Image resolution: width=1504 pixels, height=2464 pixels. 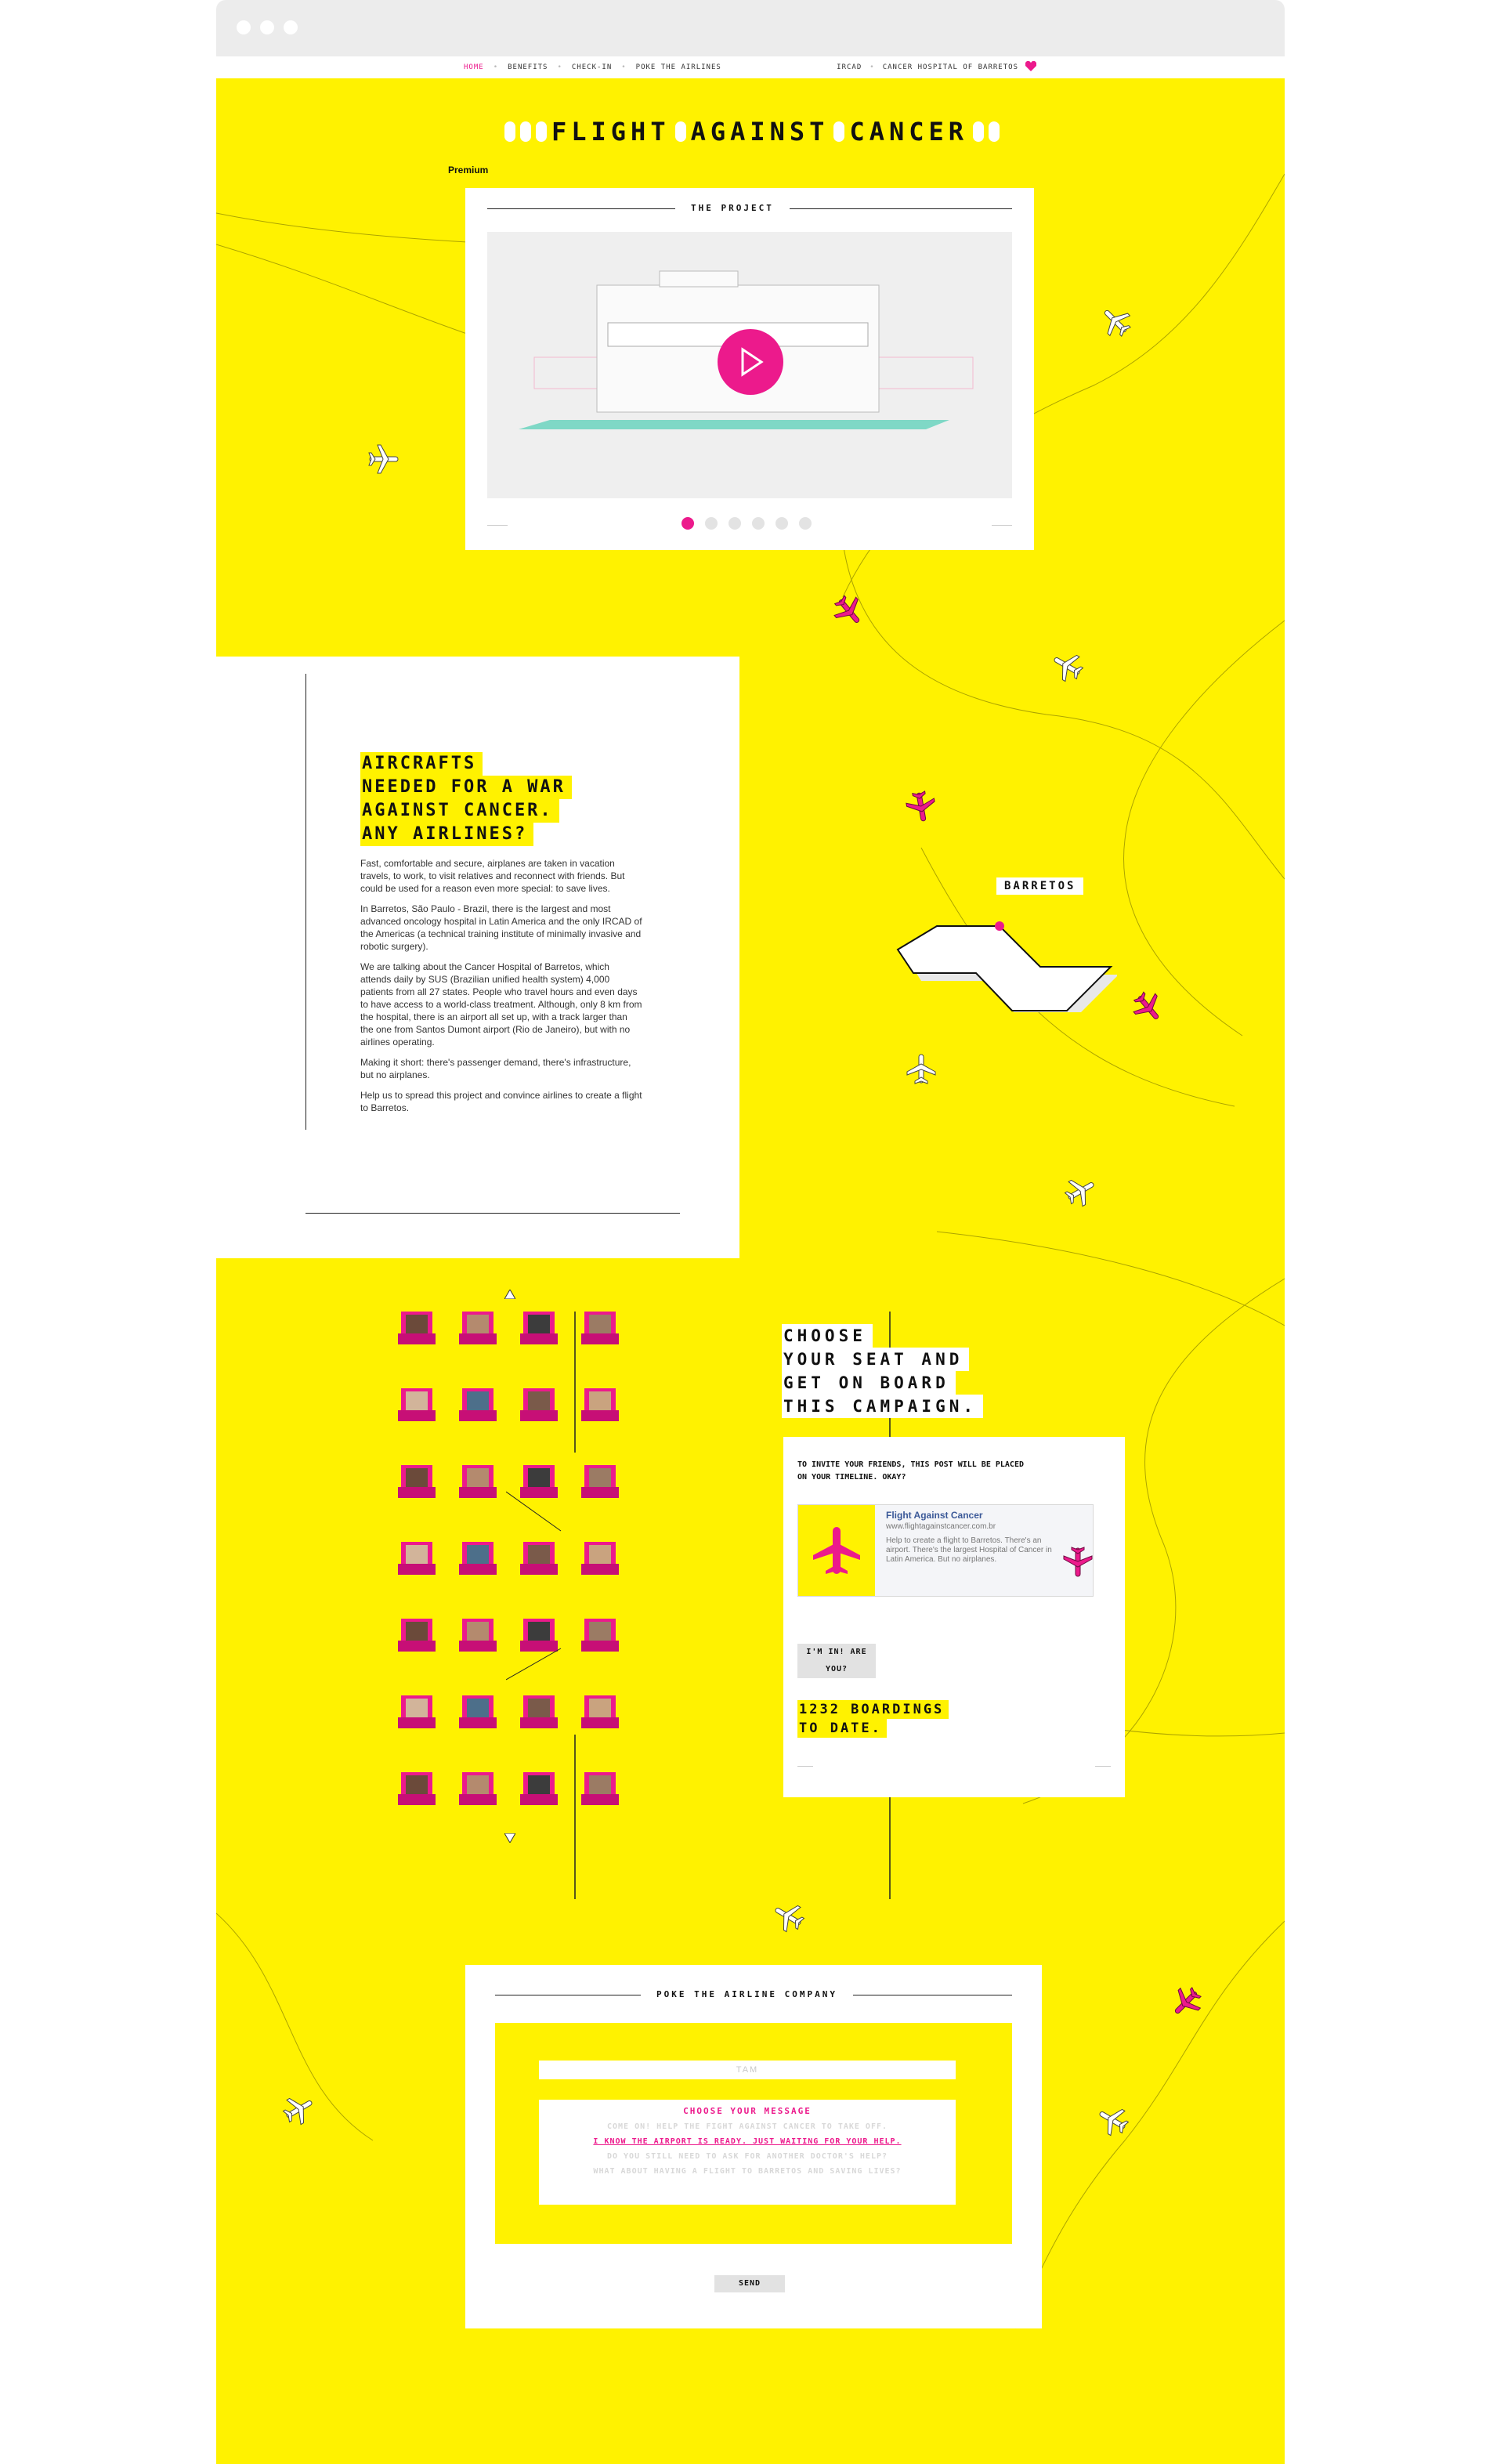 I want to click on post-url: www.flightagainstcancer.com.br, so click(x=941, y=1526).